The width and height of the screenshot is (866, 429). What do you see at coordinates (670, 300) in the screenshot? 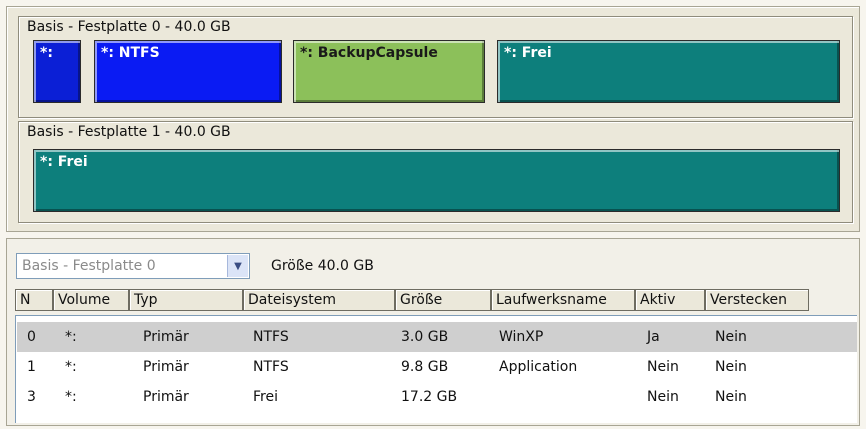
I see `column-header-aktiv: Aktiv` at bounding box center [670, 300].